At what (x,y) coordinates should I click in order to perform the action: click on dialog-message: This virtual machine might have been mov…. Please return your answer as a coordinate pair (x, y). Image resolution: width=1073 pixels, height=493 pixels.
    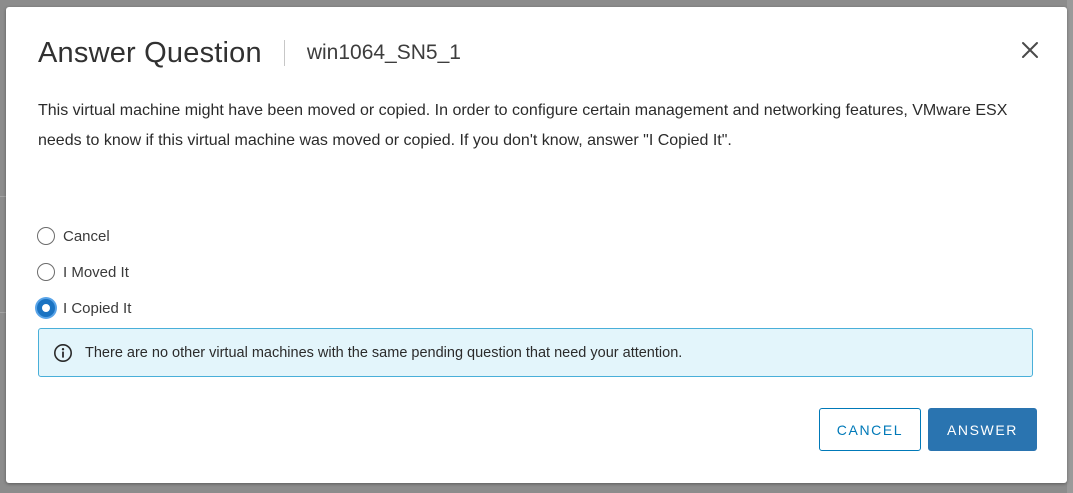
    Looking at the image, I should click on (523, 125).